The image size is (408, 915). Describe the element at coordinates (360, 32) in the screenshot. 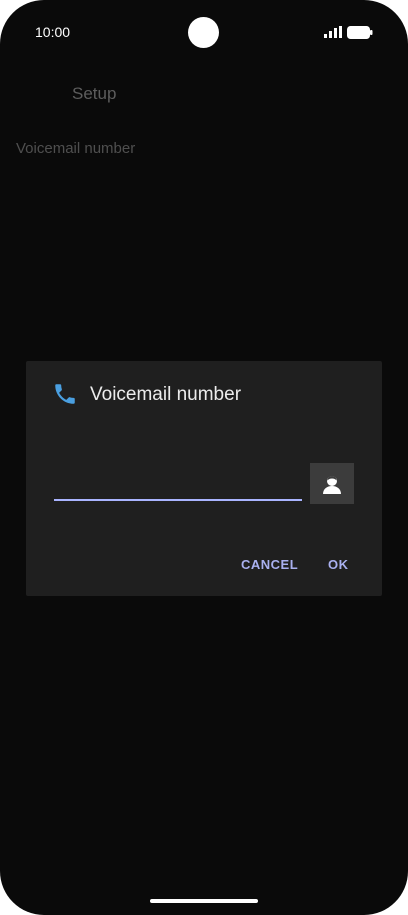

I see `battery-icon` at that location.